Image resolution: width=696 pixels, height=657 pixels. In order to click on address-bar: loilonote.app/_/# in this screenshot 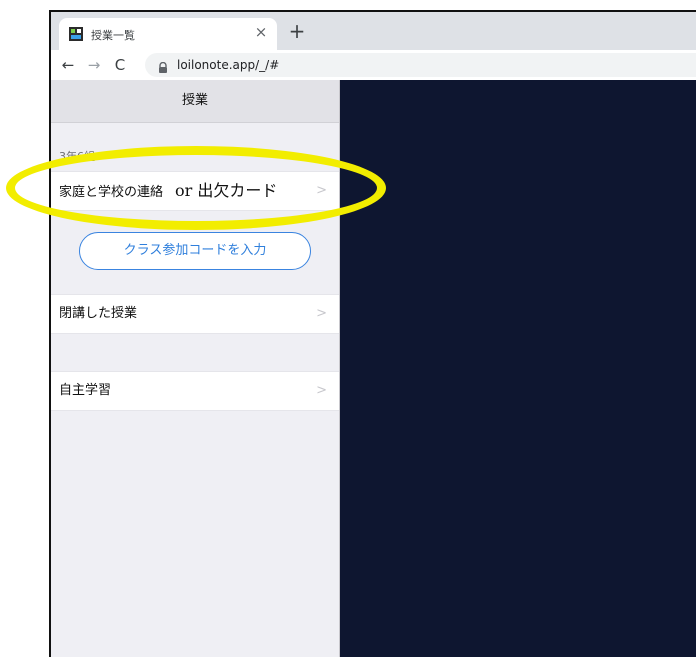, I will do `click(420, 65)`.